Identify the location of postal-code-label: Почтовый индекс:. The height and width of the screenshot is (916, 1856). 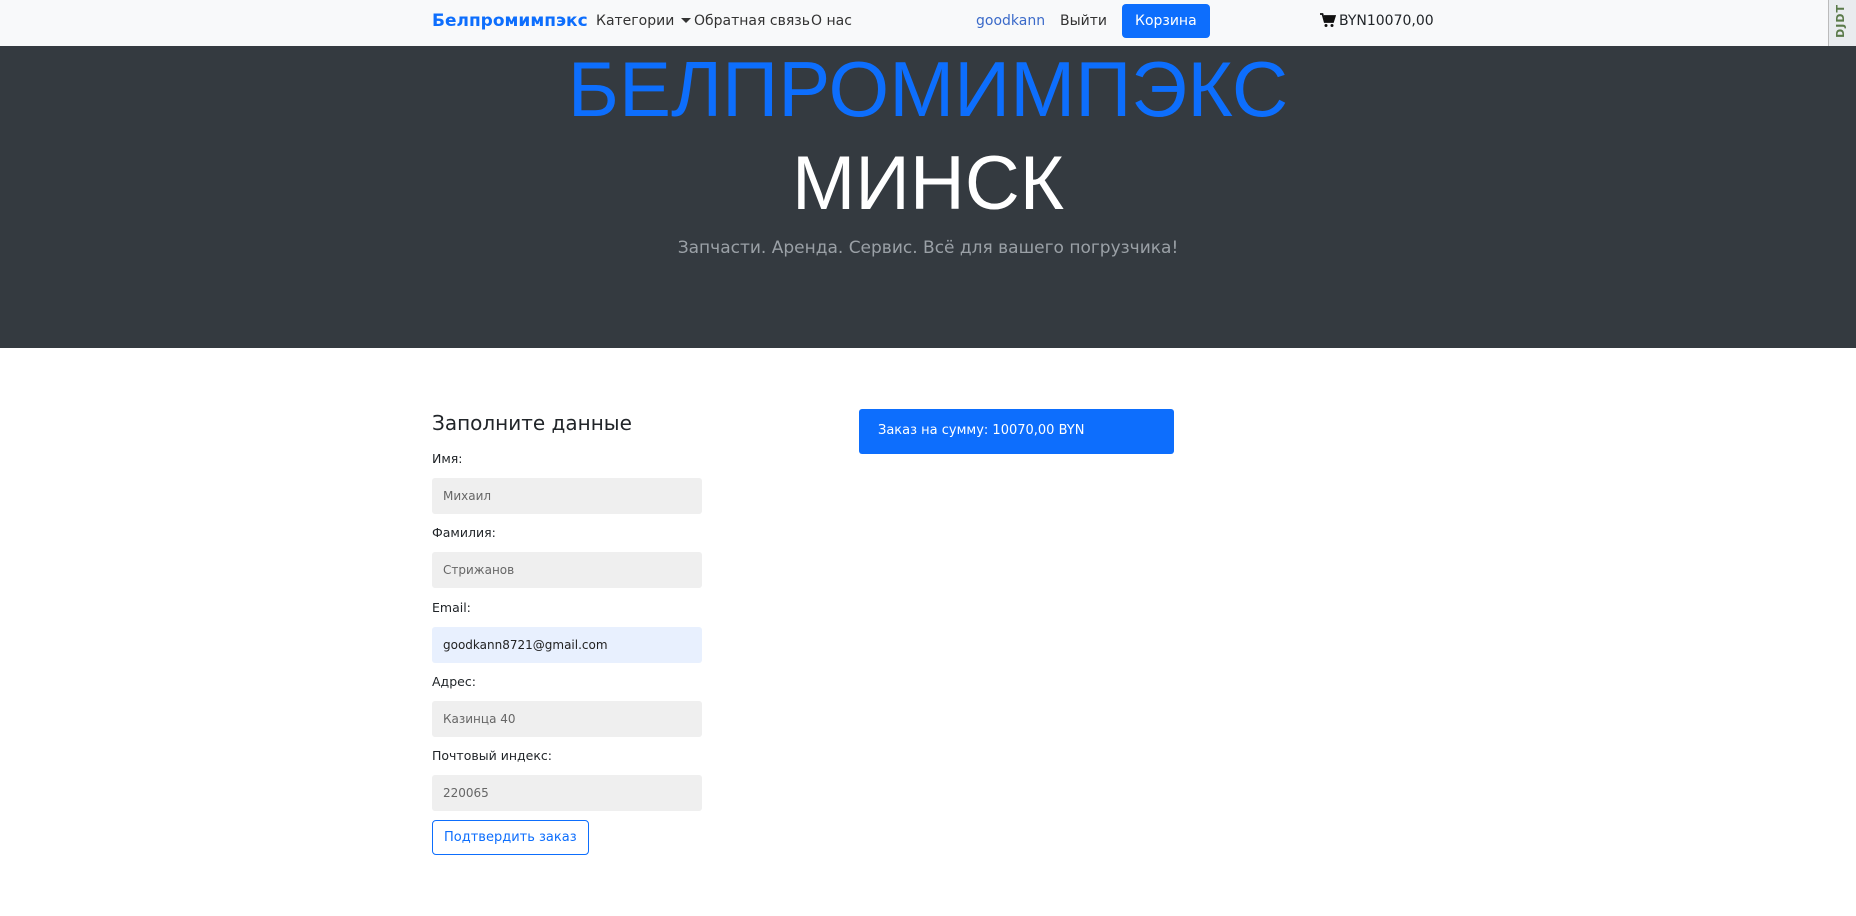
(492, 755).